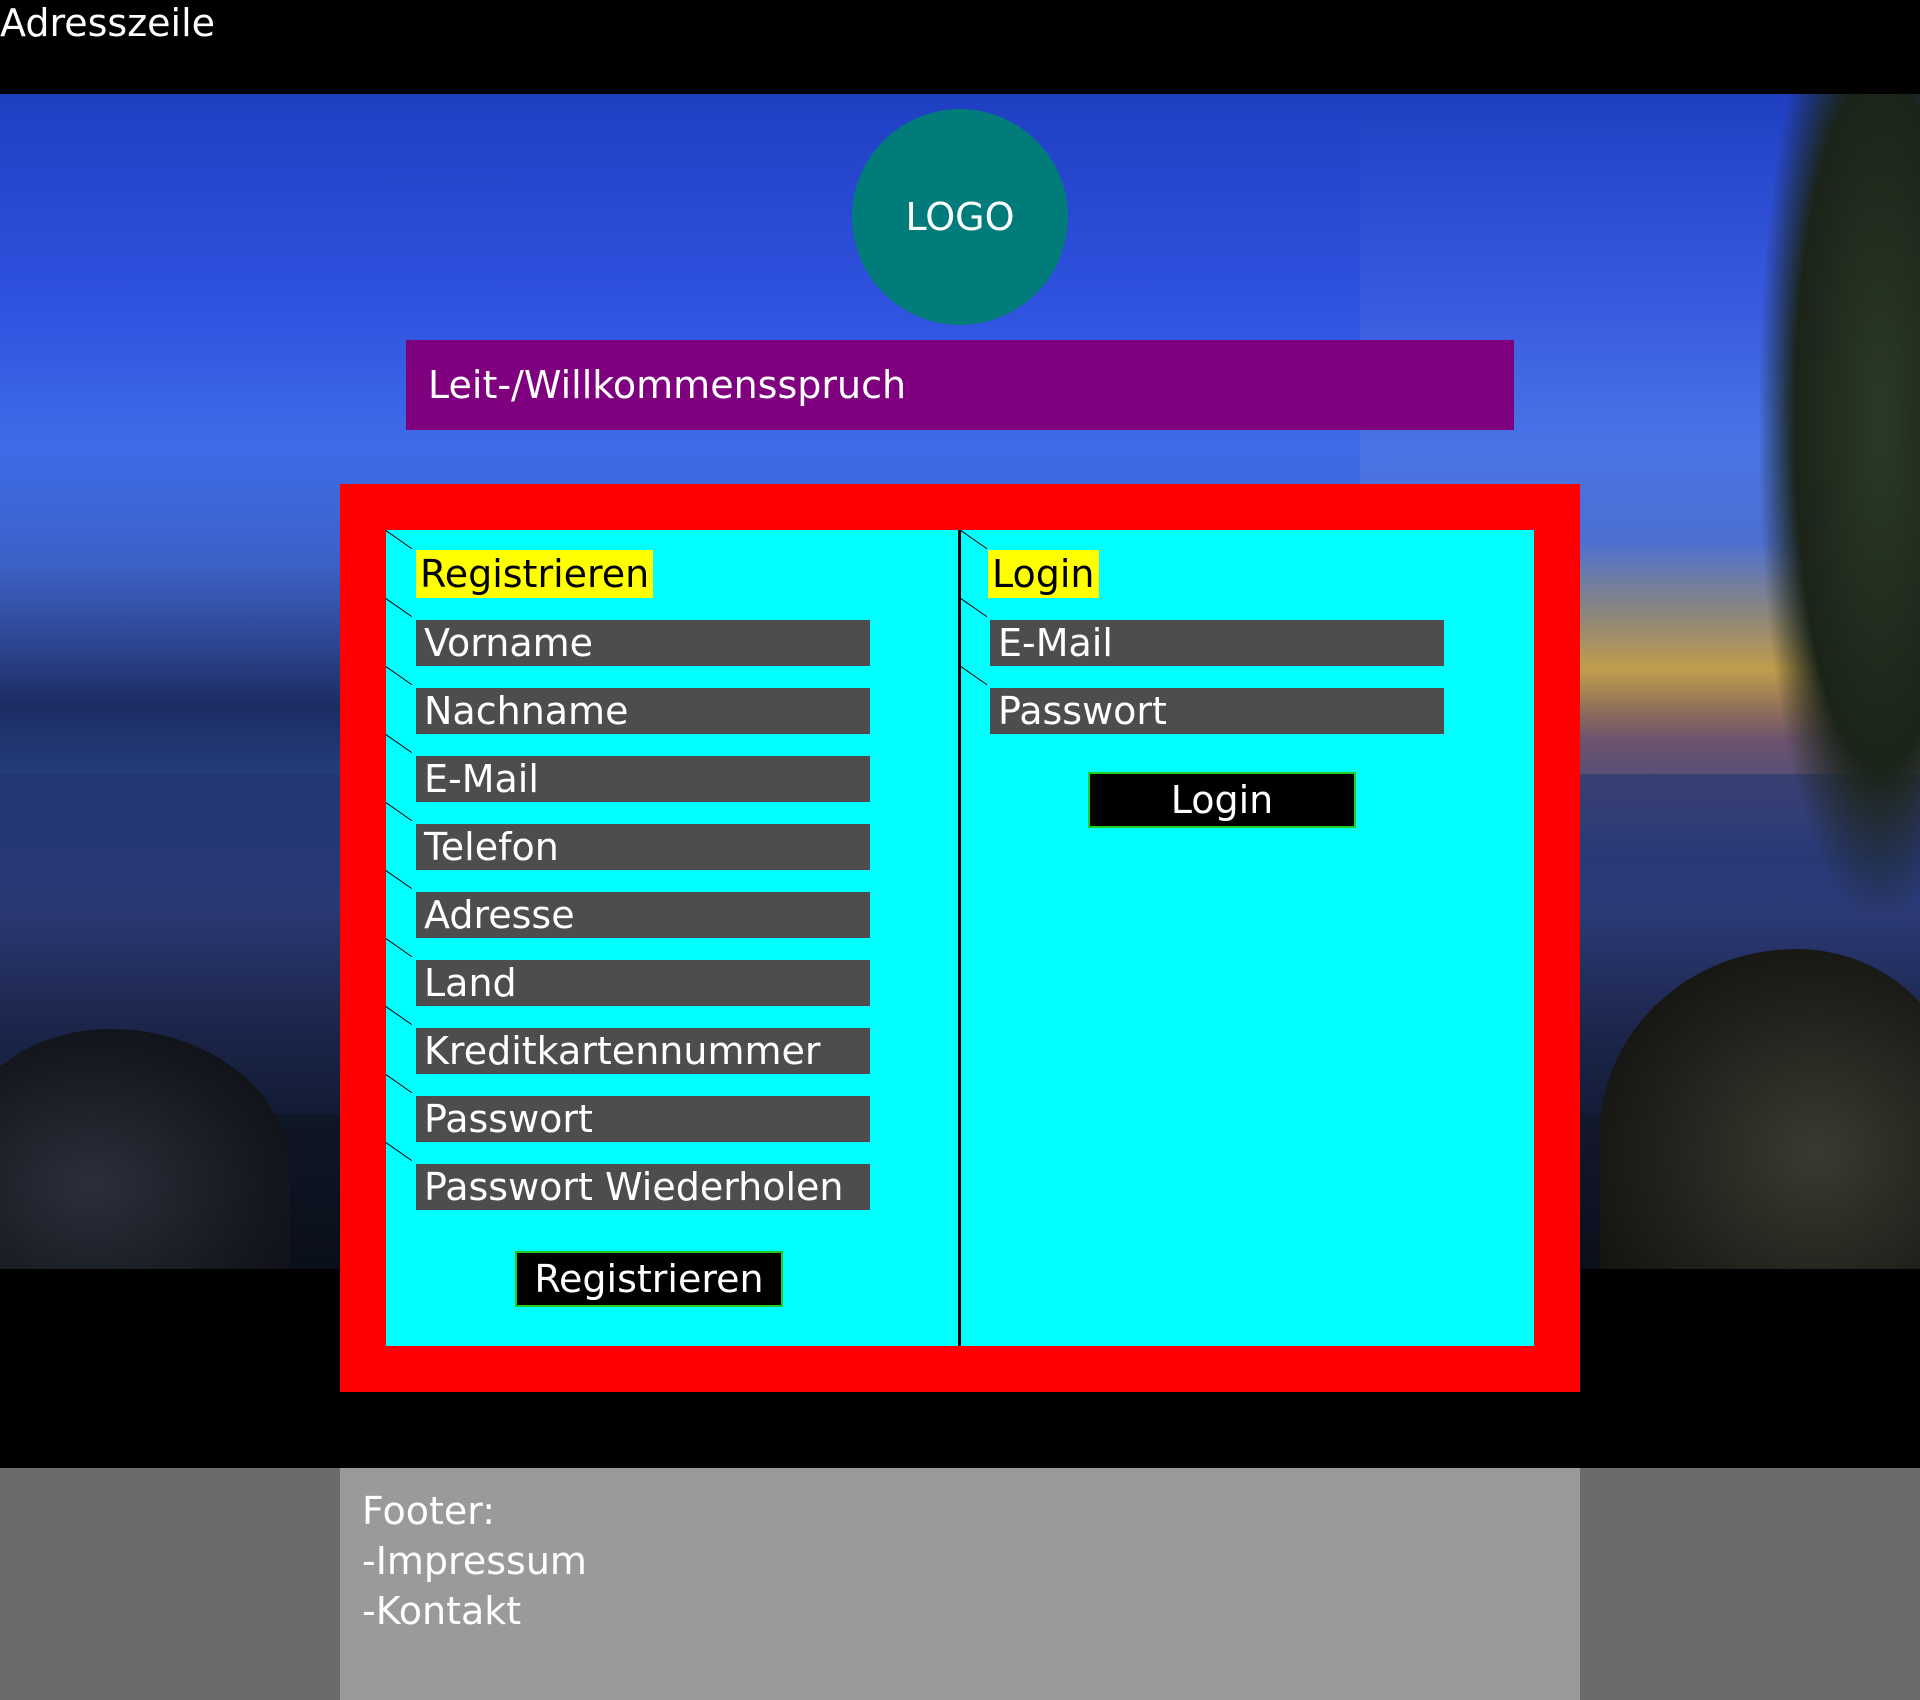 The image size is (1920, 1700). What do you see at coordinates (108, 23) in the screenshot?
I see `address-bar-text: Adresszeile` at bounding box center [108, 23].